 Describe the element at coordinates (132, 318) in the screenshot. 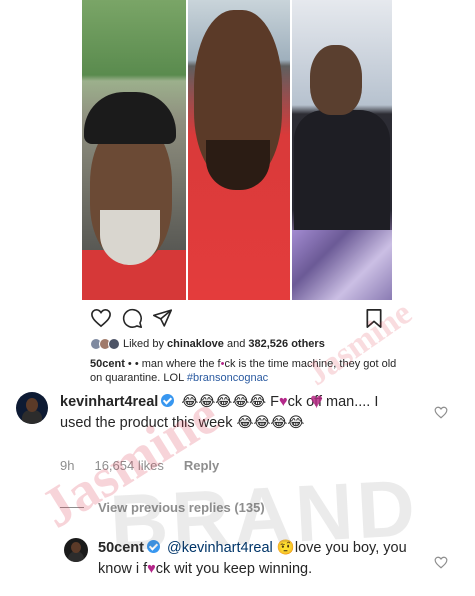

I see `comment-icon` at that location.